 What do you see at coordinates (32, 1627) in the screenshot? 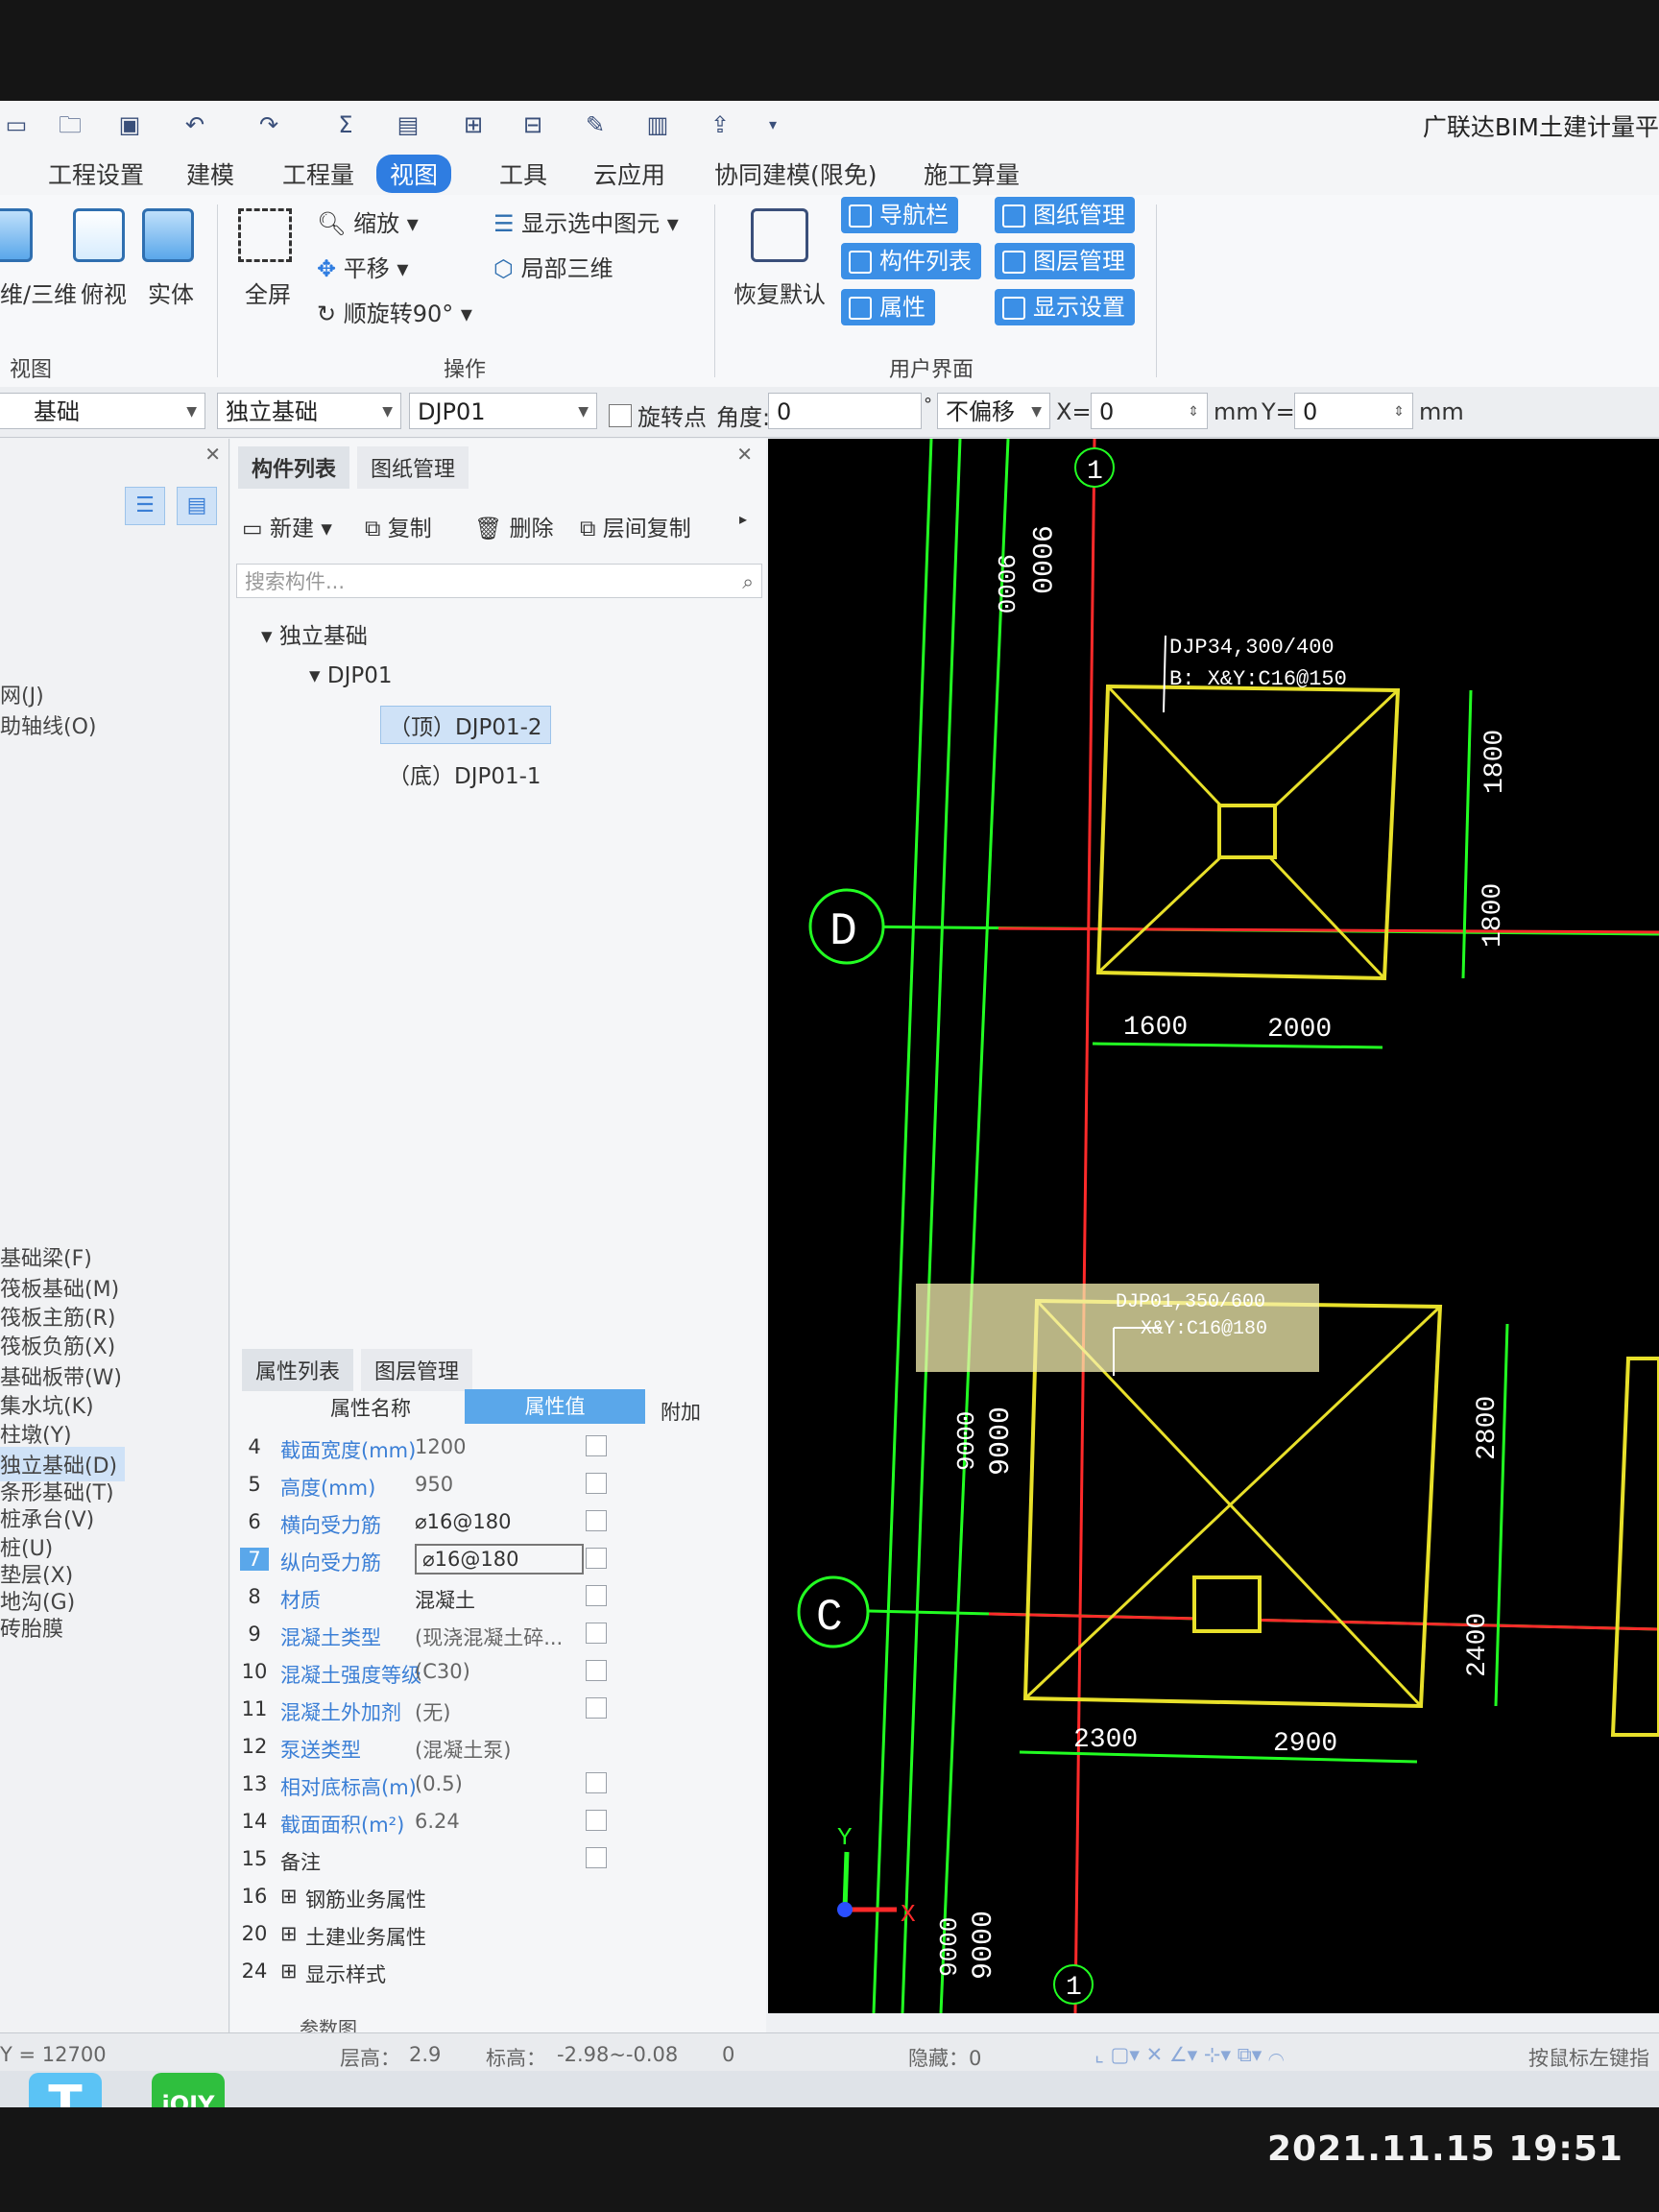
I see `nav-item: 砖胎膜` at bounding box center [32, 1627].